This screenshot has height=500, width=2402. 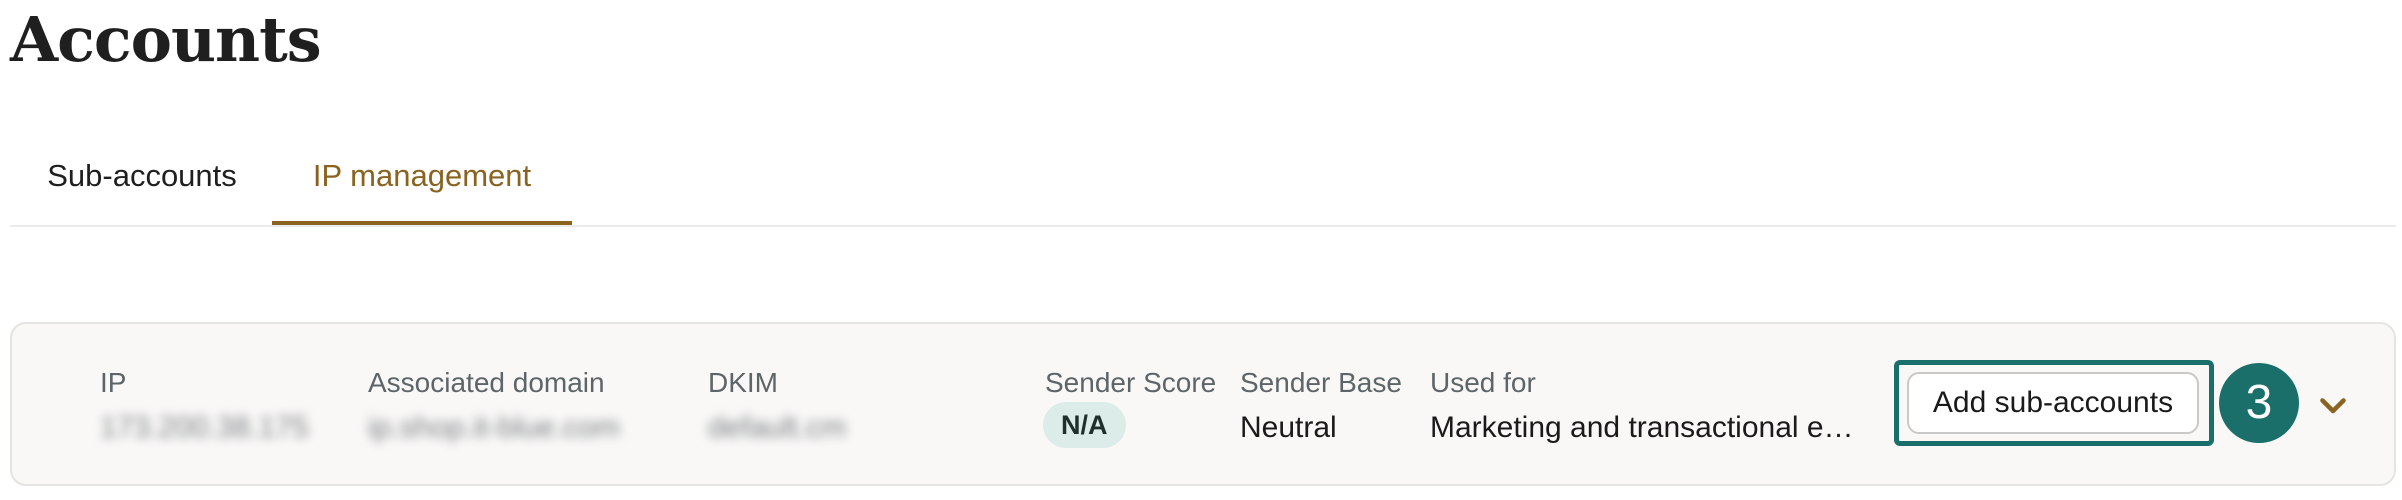 I want to click on dkim-value: default.cm, so click(x=777, y=427).